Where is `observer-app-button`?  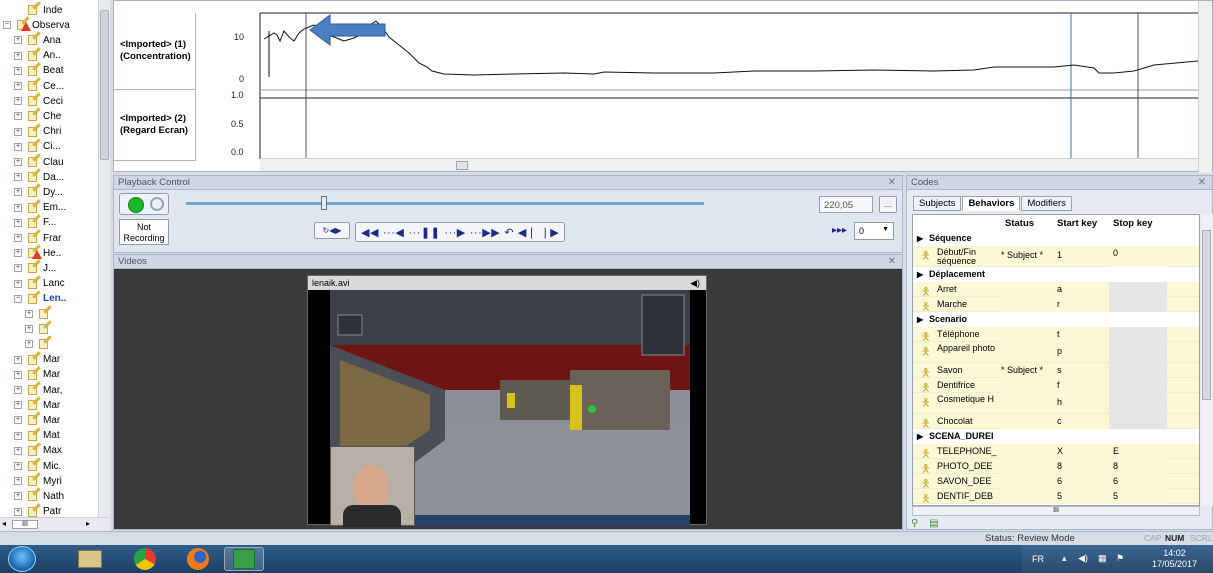 observer-app-button is located at coordinates (244, 559).